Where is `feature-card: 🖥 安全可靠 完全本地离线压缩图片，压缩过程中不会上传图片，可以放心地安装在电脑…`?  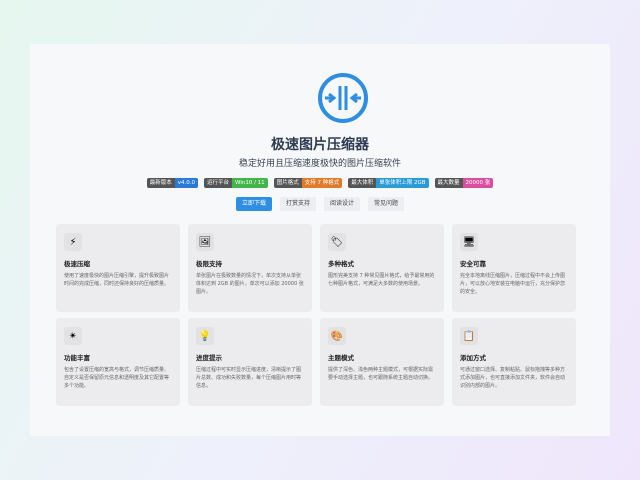 feature-card: 🖥 安全可靠 完全本地离线压缩图片，压缩过程中不会上传图片，可以放心地安装在电脑… is located at coordinates (514, 268).